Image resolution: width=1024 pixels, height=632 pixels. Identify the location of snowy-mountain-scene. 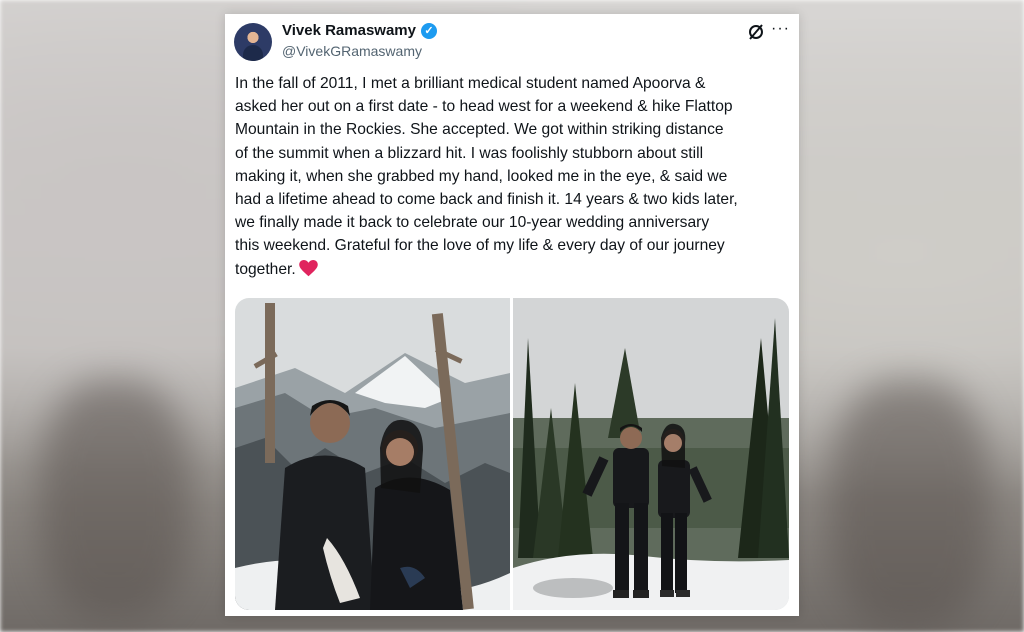
(372, 454).